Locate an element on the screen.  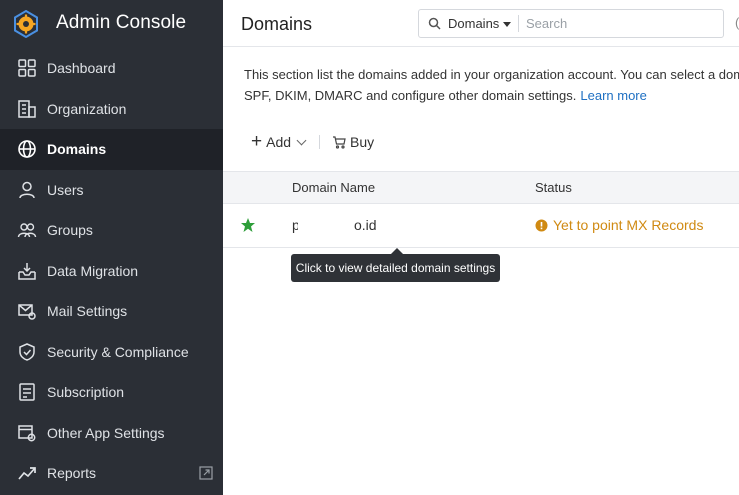
sidebar-item-data-migration: Data Migration is located at coordinates (111, 271).